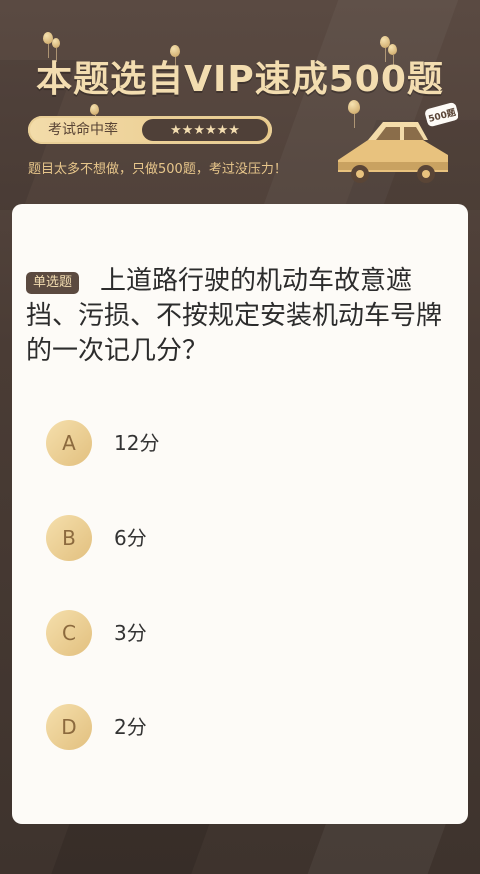 This screenshot has width=480, height=874. What do you see at coordinates (69, 538) in the screenshot?
I see `option-letter: B` at bounding box center [69, 538].